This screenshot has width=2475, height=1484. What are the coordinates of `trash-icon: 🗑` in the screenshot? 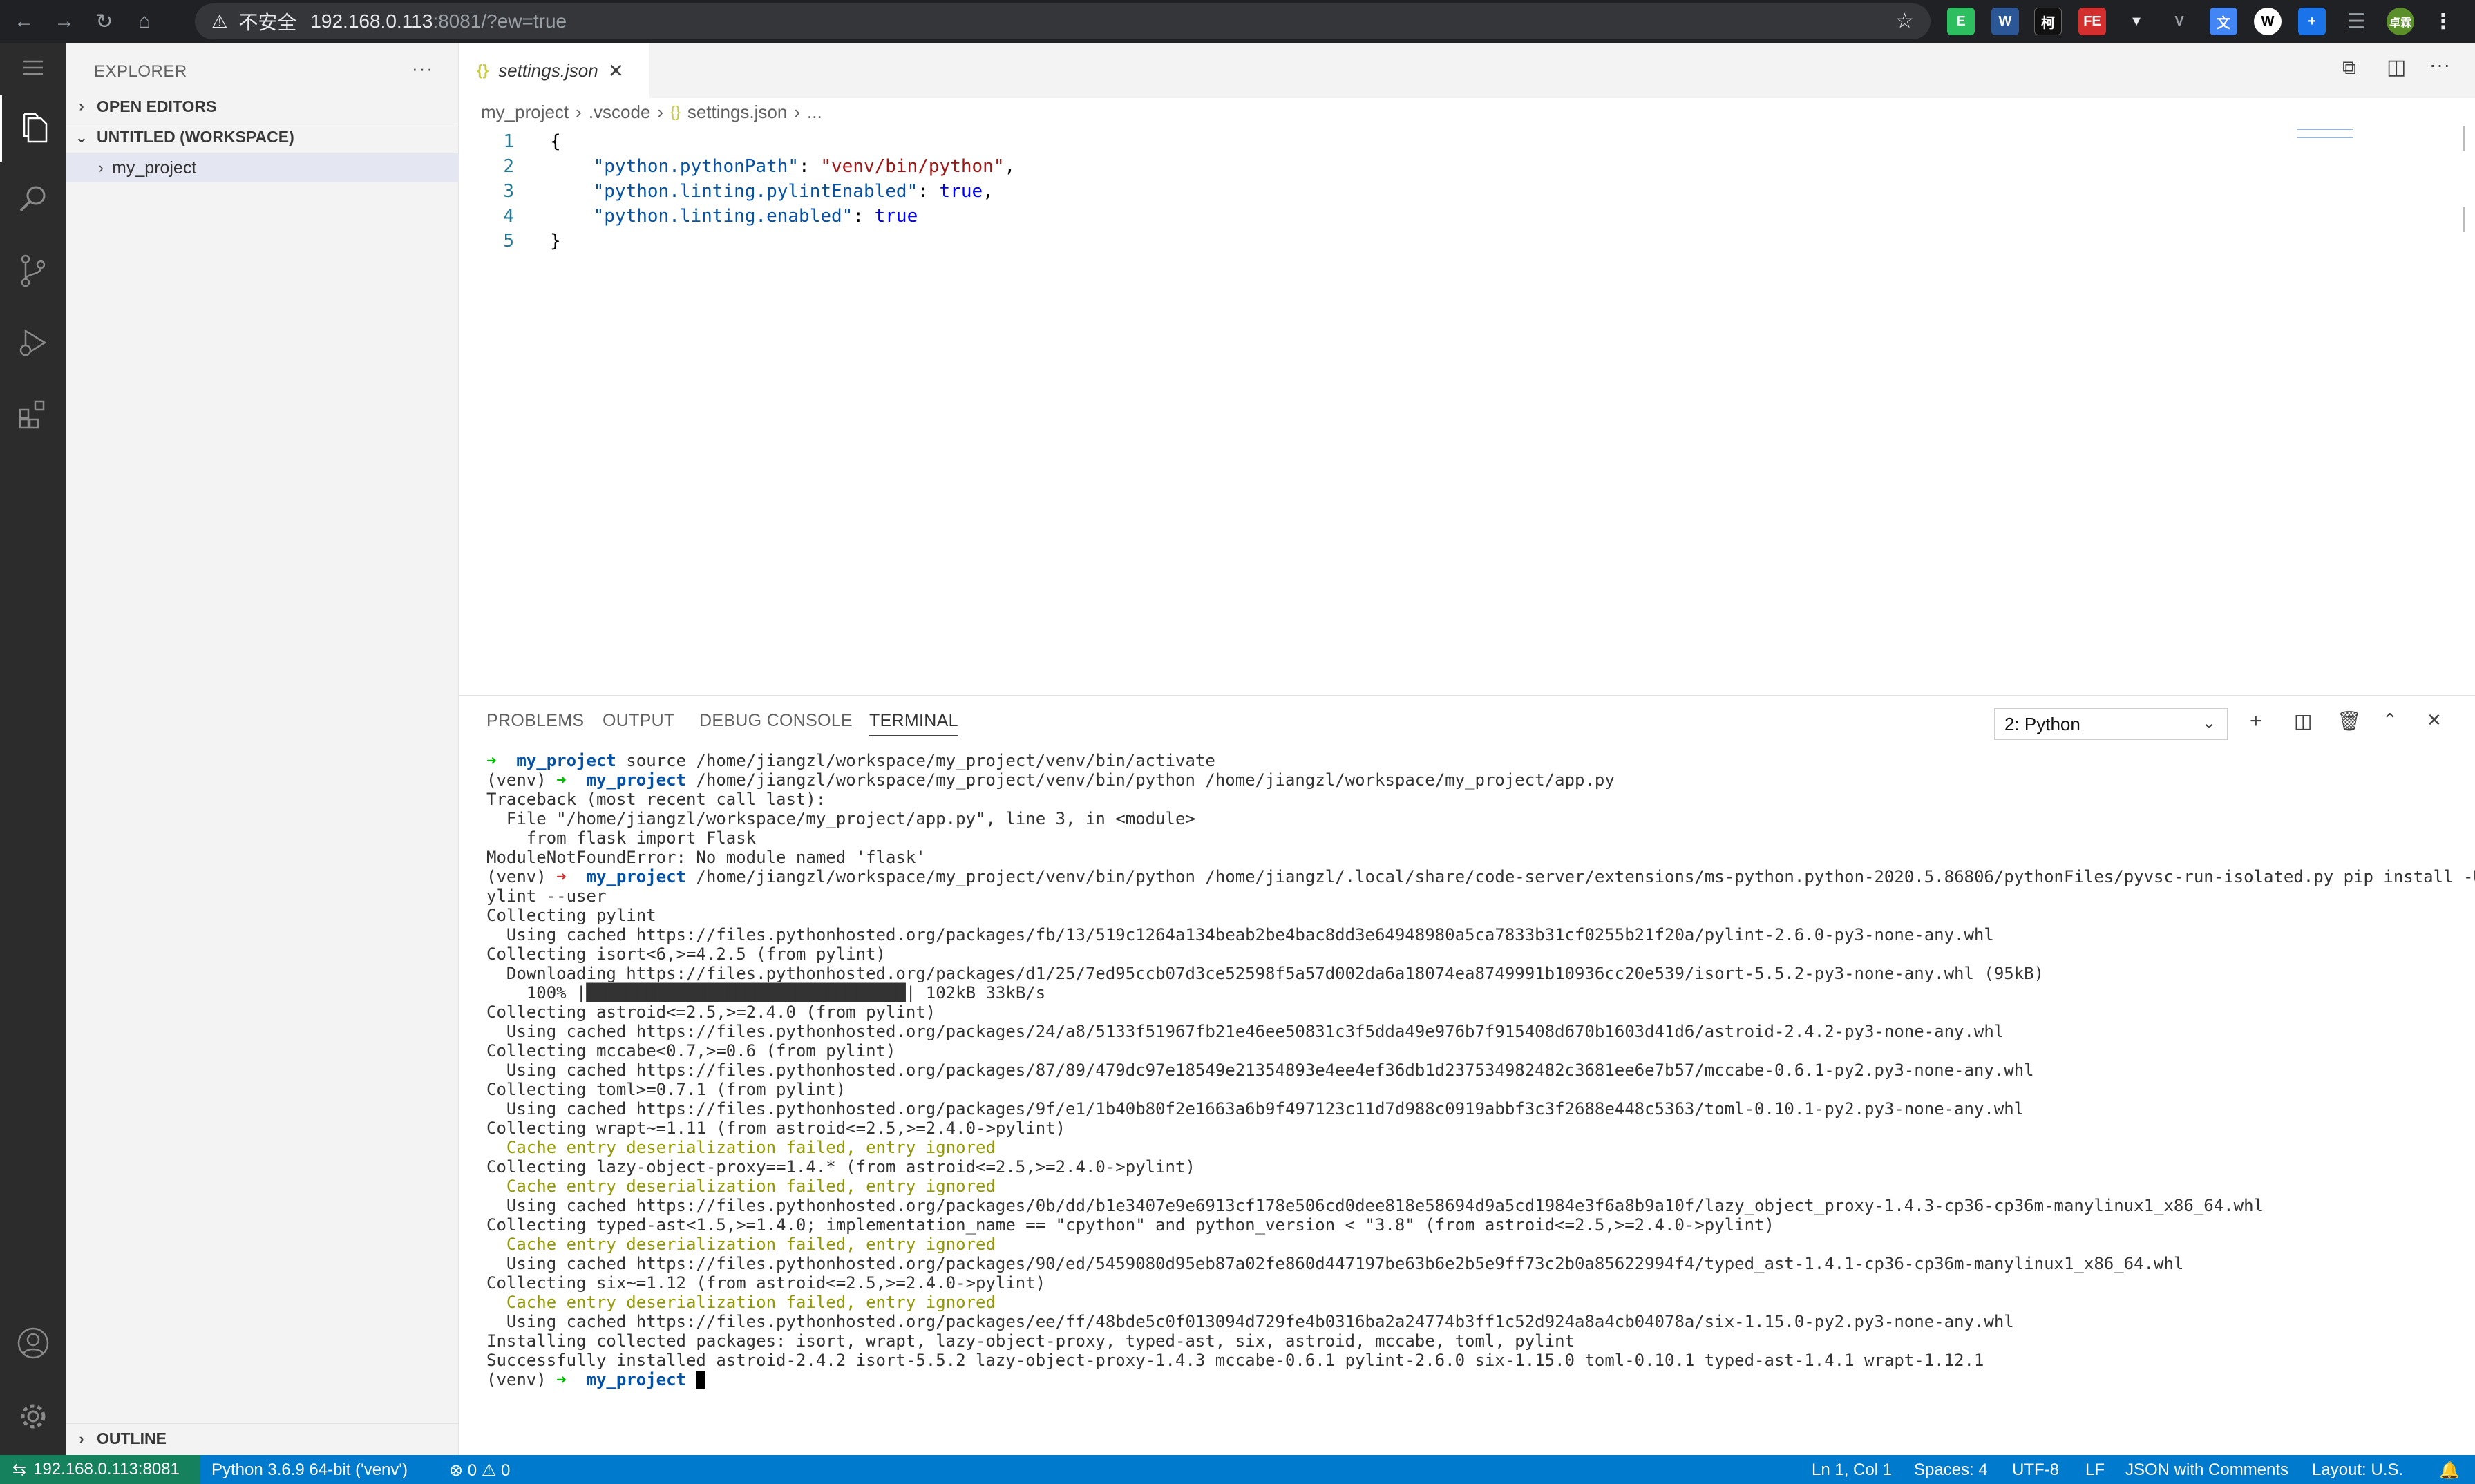 It's located at (2350, 721).